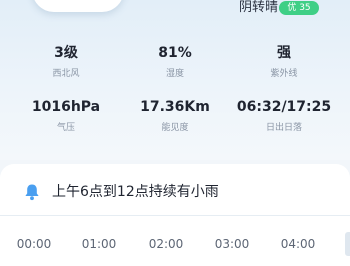 This screenshot has height=266, width=350. What do you see at coordinates (175, 53) in the screenshot?
I see `stat-value: 81%` at bounding box center [175, 53].